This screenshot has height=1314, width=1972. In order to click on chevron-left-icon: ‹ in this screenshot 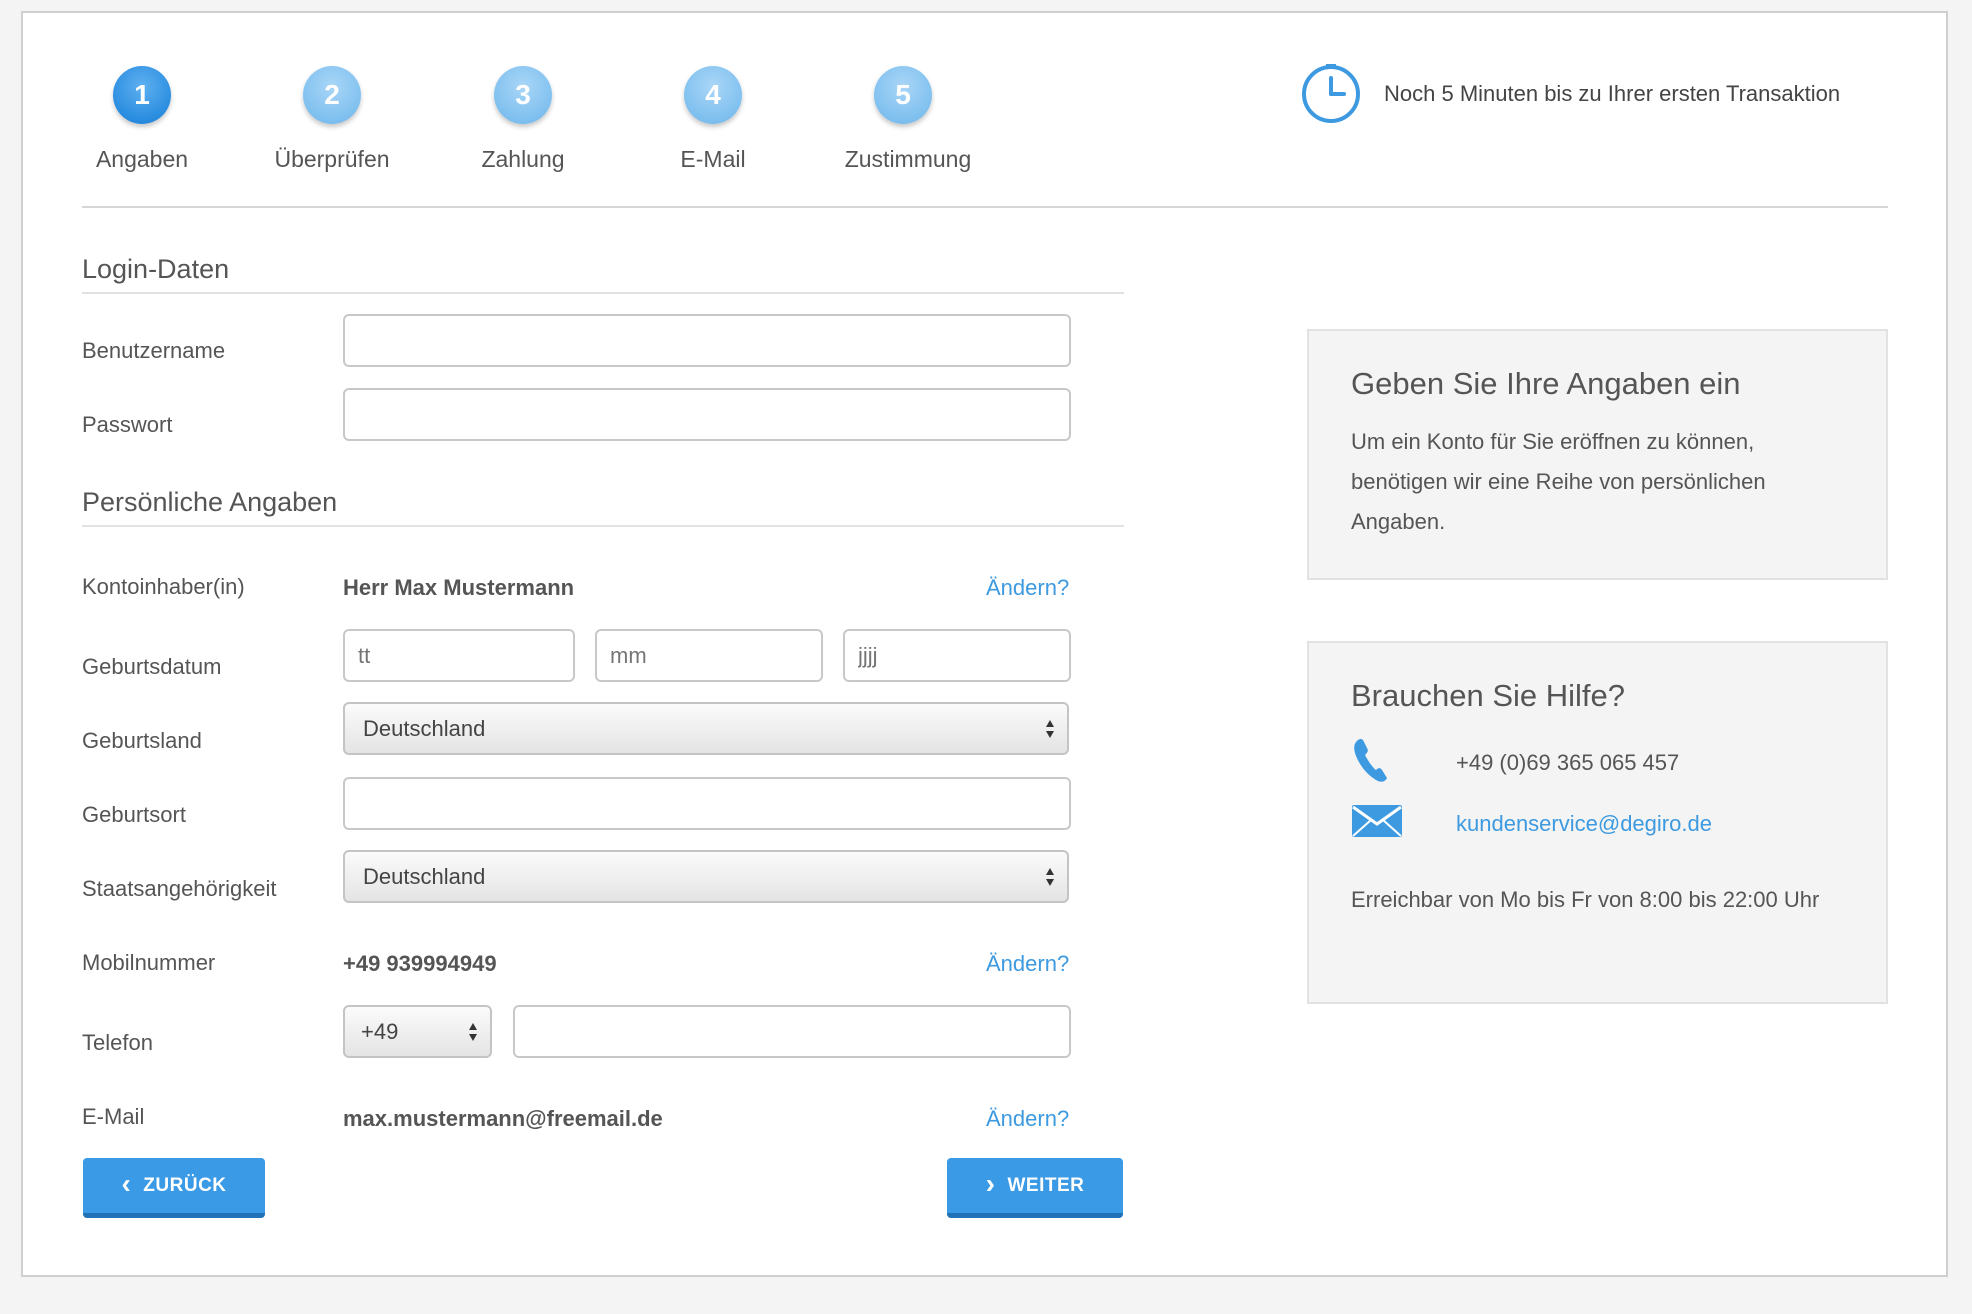, I will do `click(126, 1183)`.